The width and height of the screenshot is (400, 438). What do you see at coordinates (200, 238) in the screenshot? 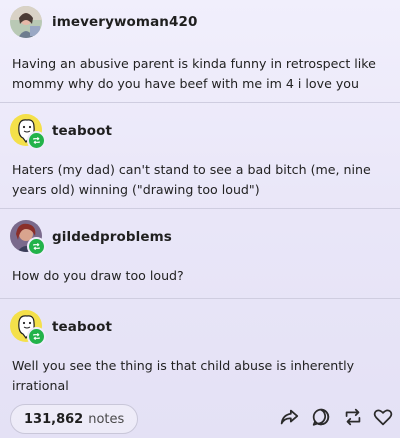
I see `post-header: gildedproblems` at bounding box center [200, 238].